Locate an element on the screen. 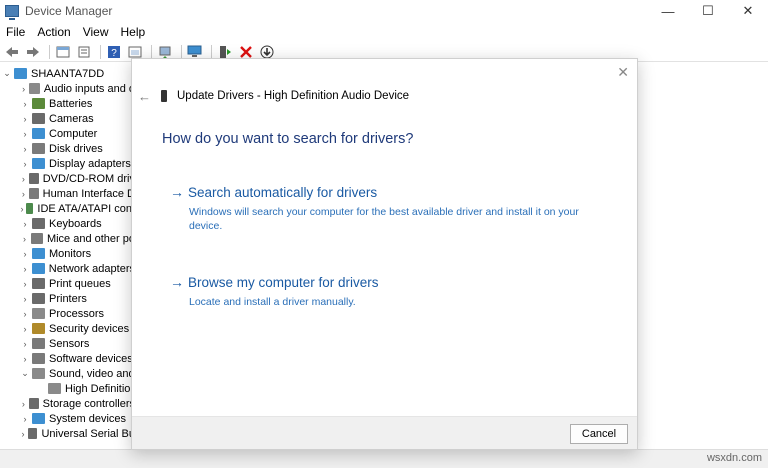 The width and height of the screenshot is (768, 468). tree-category: › Disk drives is located at coordinates (67, 148).